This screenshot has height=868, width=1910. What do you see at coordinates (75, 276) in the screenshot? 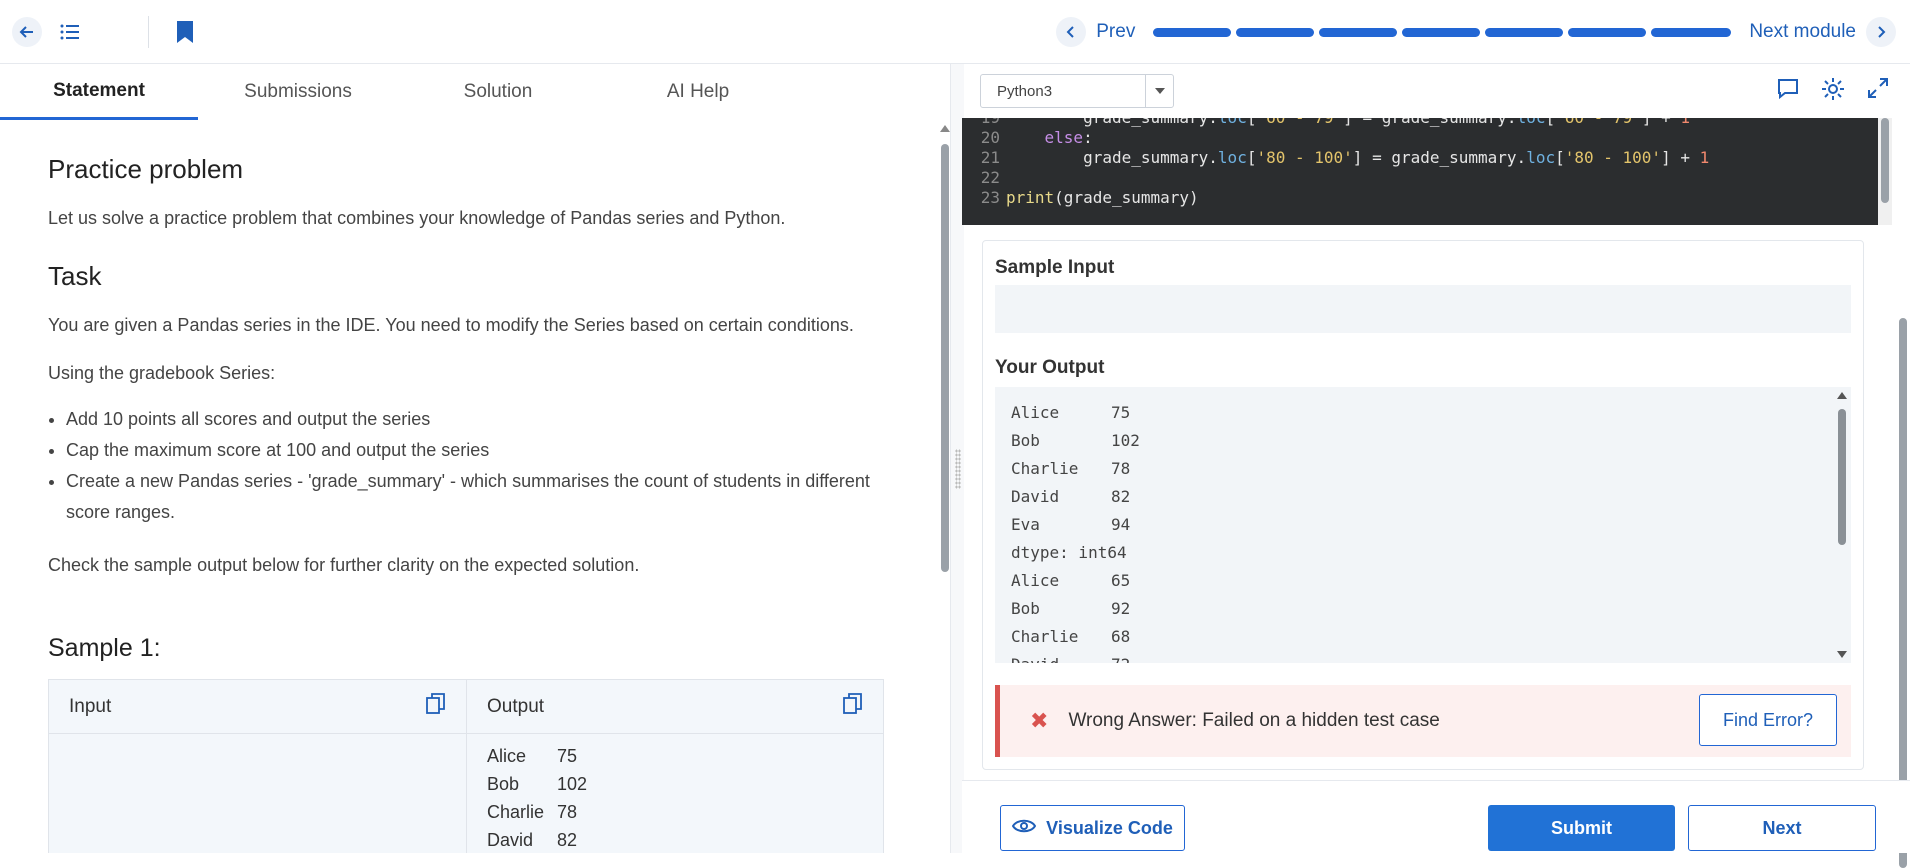
I see `task-heading: Task` at bounding box center [75, 276].